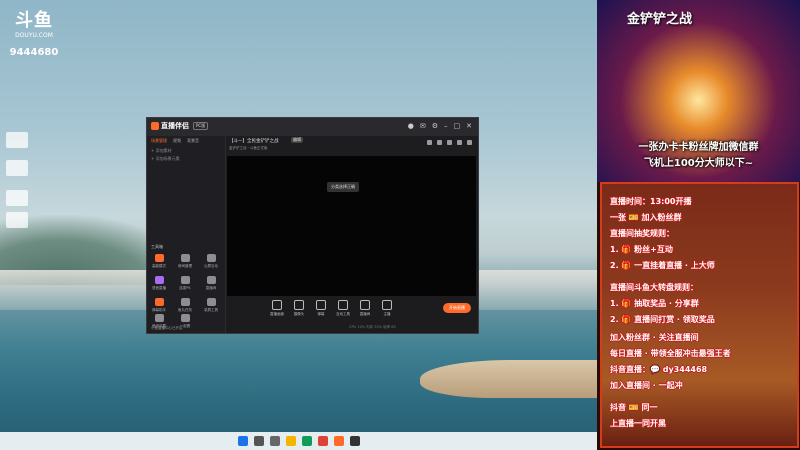 The height and width of the screenshot is (450, 800). What do you see at coordinates (297, 140) in the screenshot?
I see `edit-title-button: 编辑` at bounding box center [297, 140].